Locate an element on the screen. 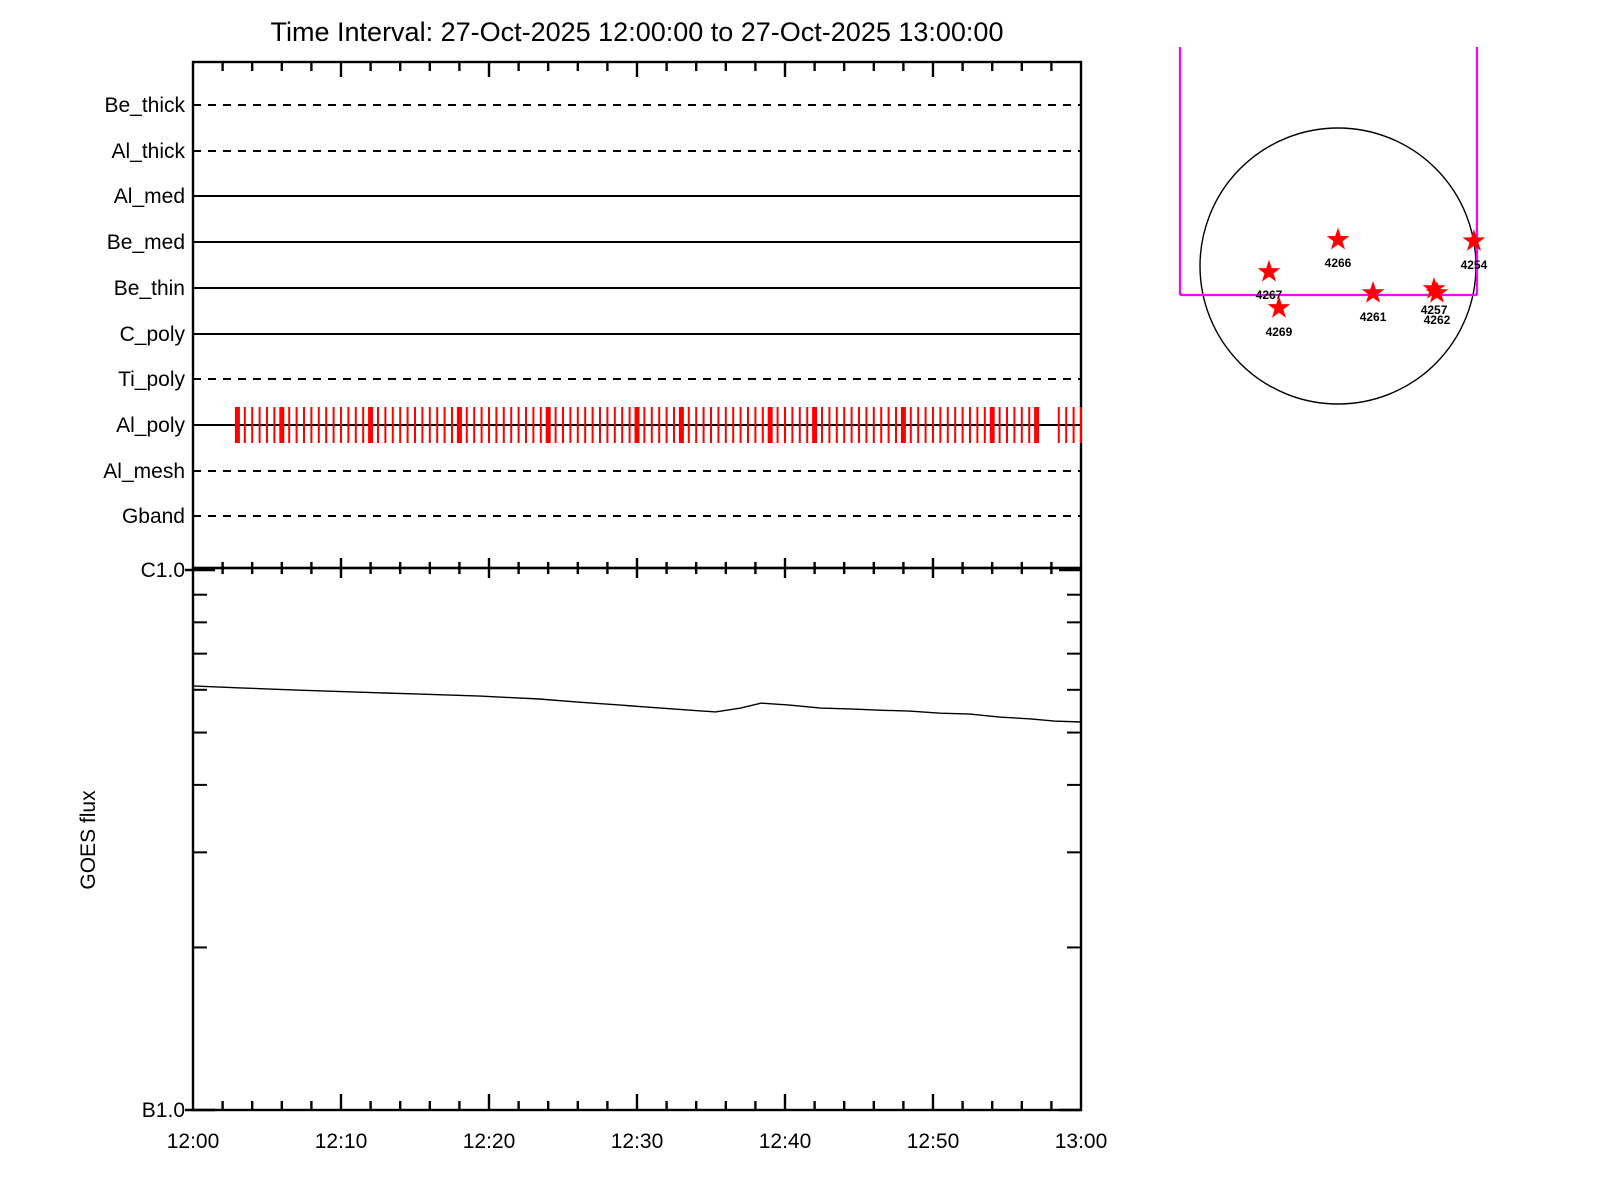  goes-y-axis-title: GOES flux is located at coordinates (88, 840).